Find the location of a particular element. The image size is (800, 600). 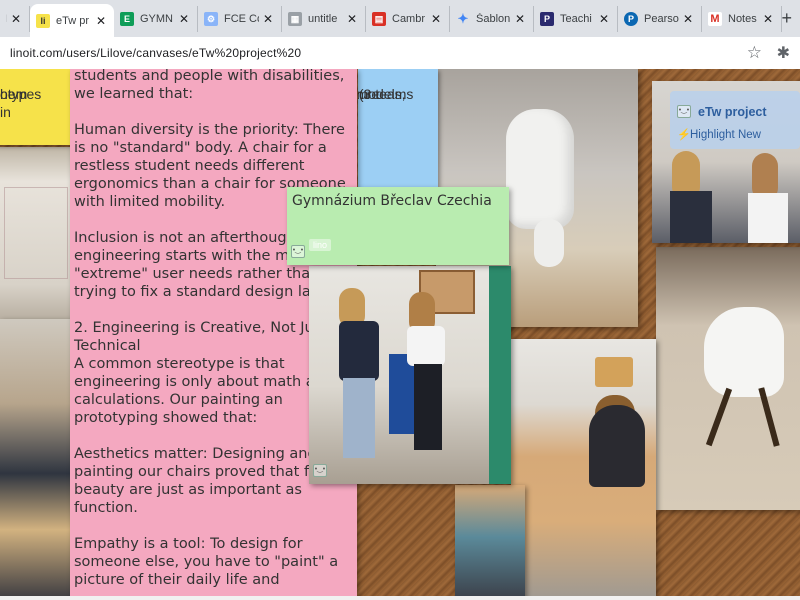

p-icon: P is located at coordinates (547, 19).